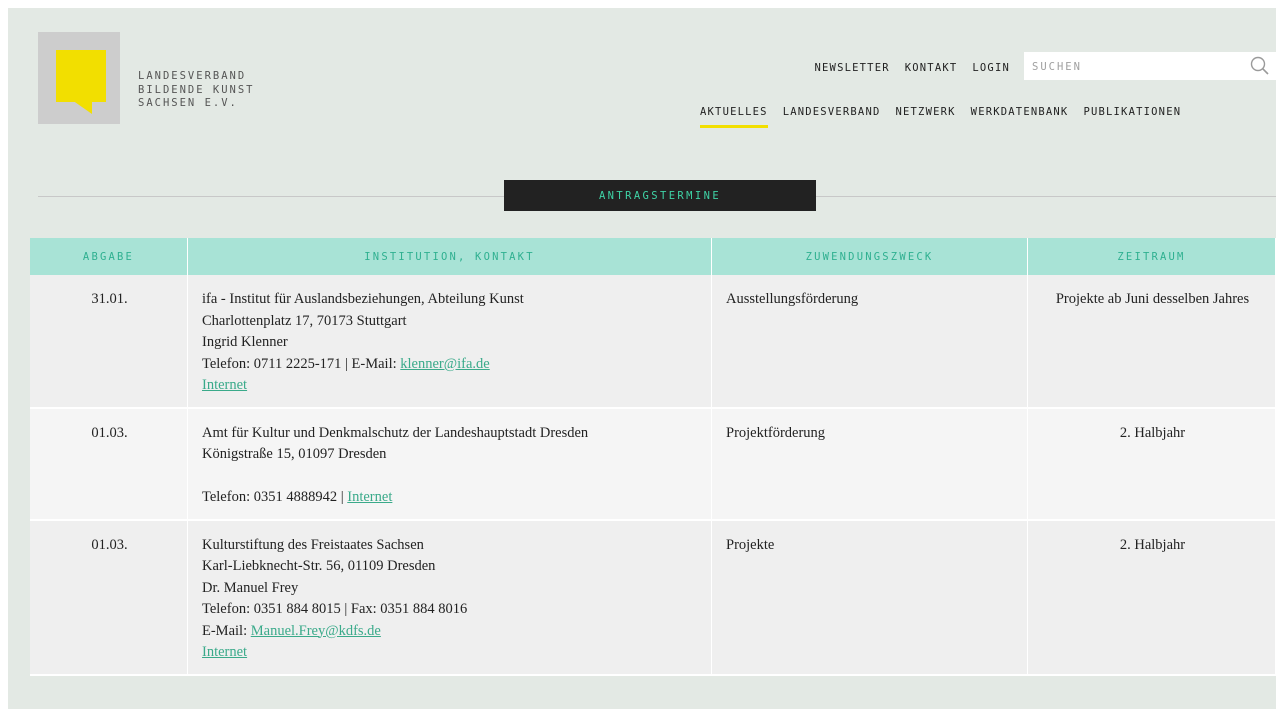  I want to click on address-line: Karl-Liebknecht-Str. 56, 01109 Dresden, so click(319, 566).